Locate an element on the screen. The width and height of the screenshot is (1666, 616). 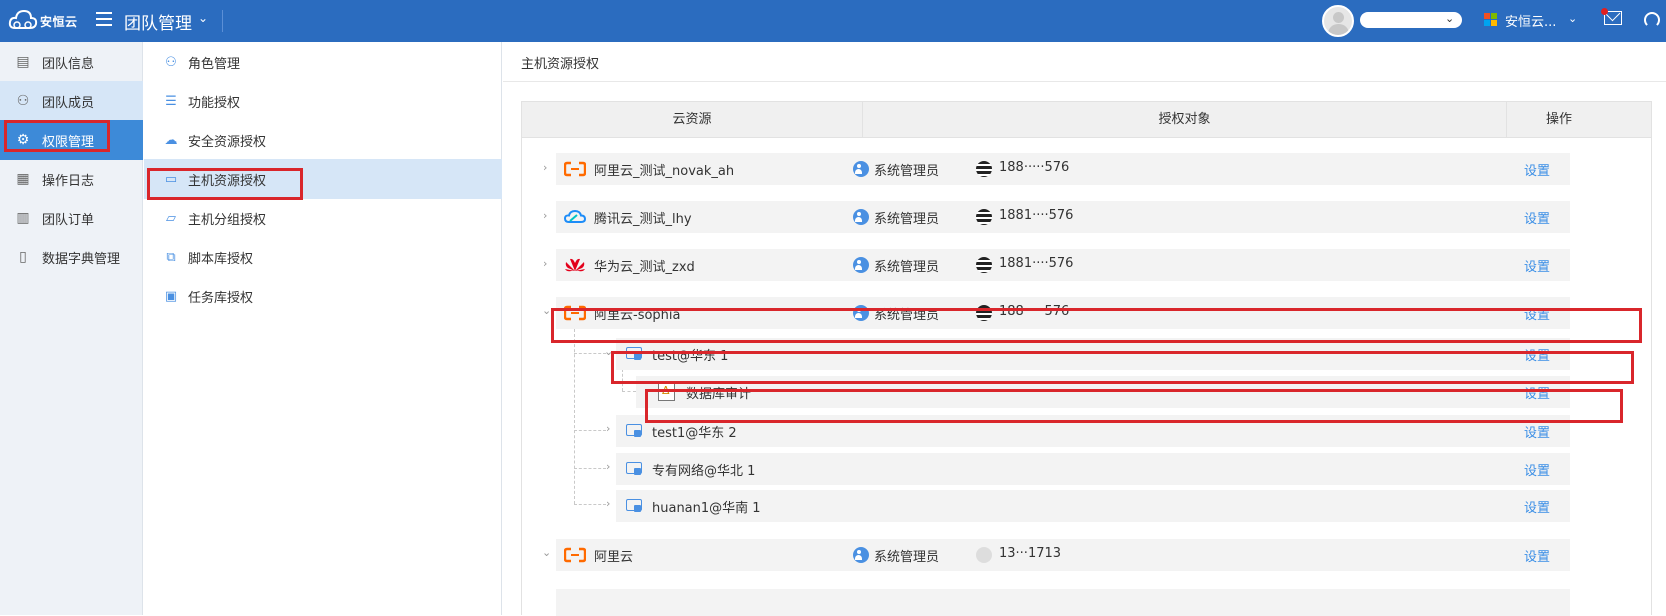
nav-item-data-dictionary: ▯ 数据字典管理 is located at coordinates (71, 257).